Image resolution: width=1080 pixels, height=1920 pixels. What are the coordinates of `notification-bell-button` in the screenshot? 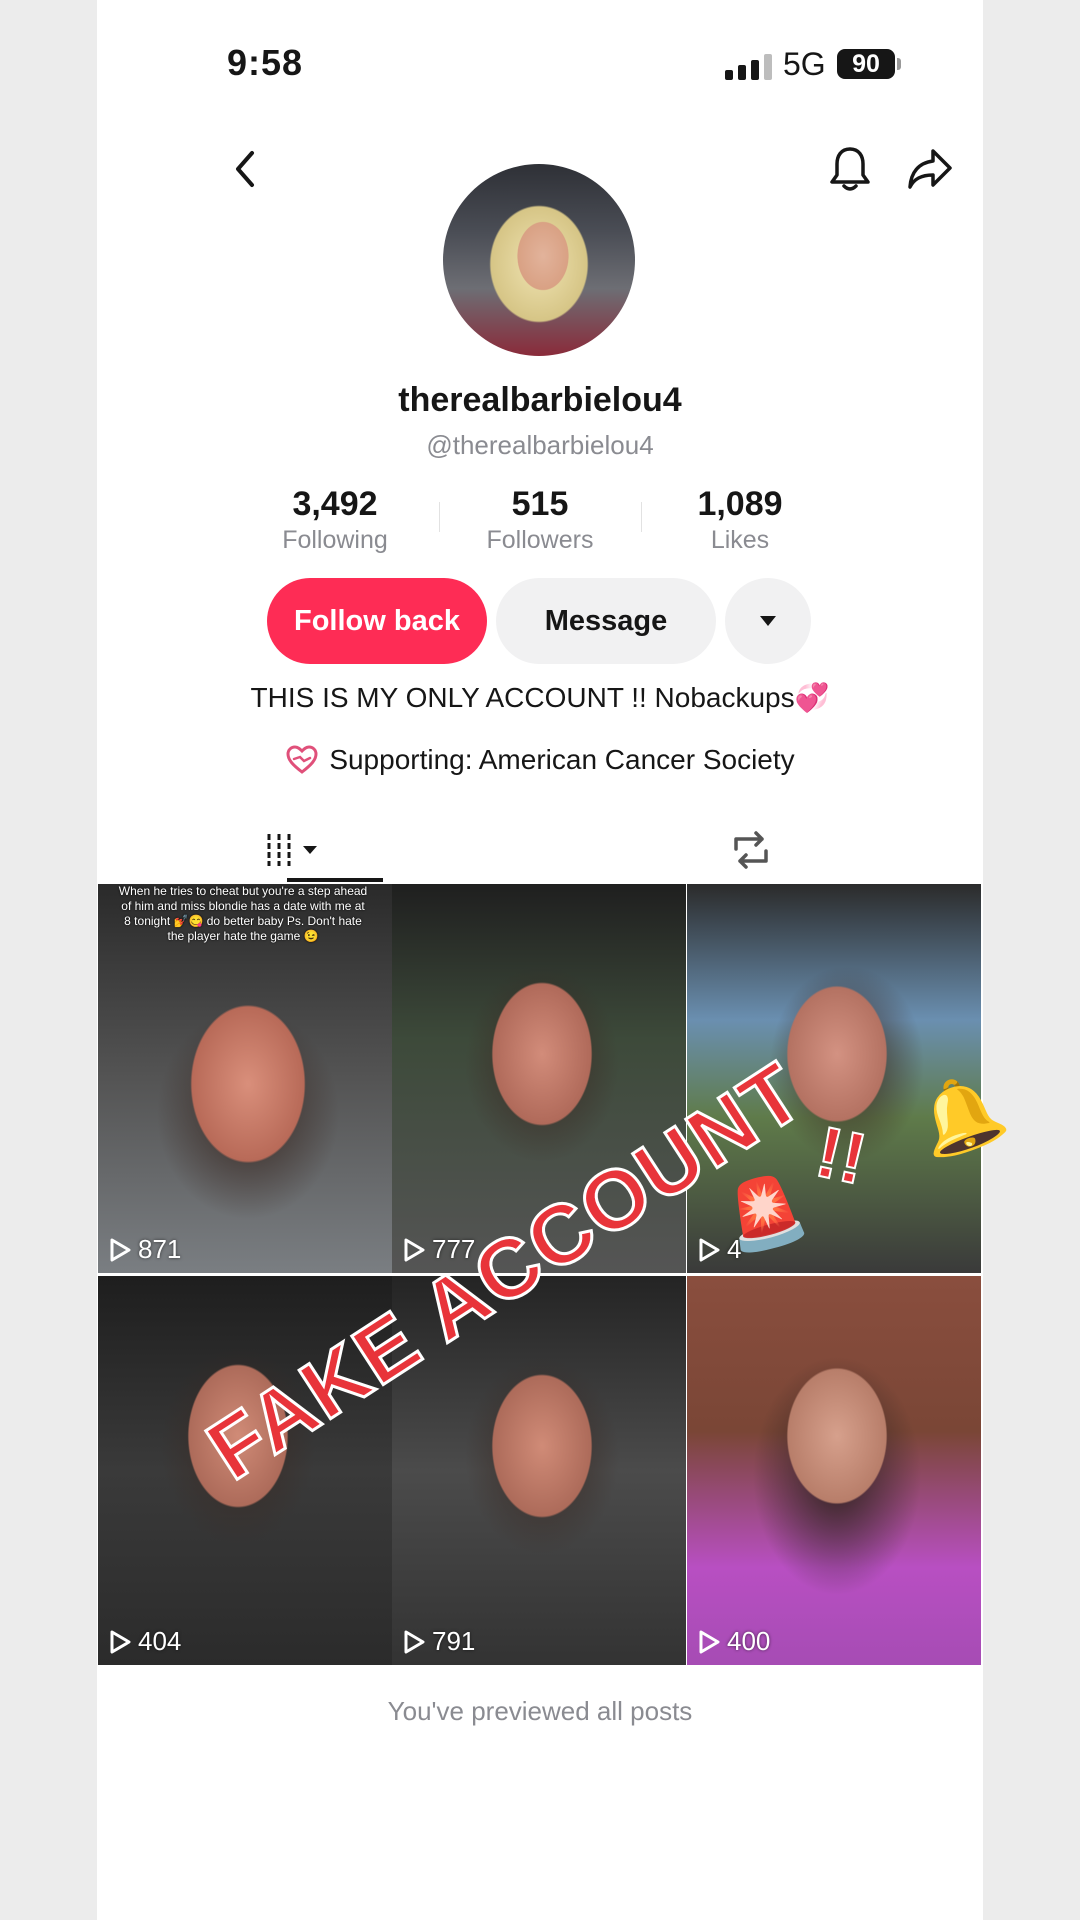 It's located at (850, 169).